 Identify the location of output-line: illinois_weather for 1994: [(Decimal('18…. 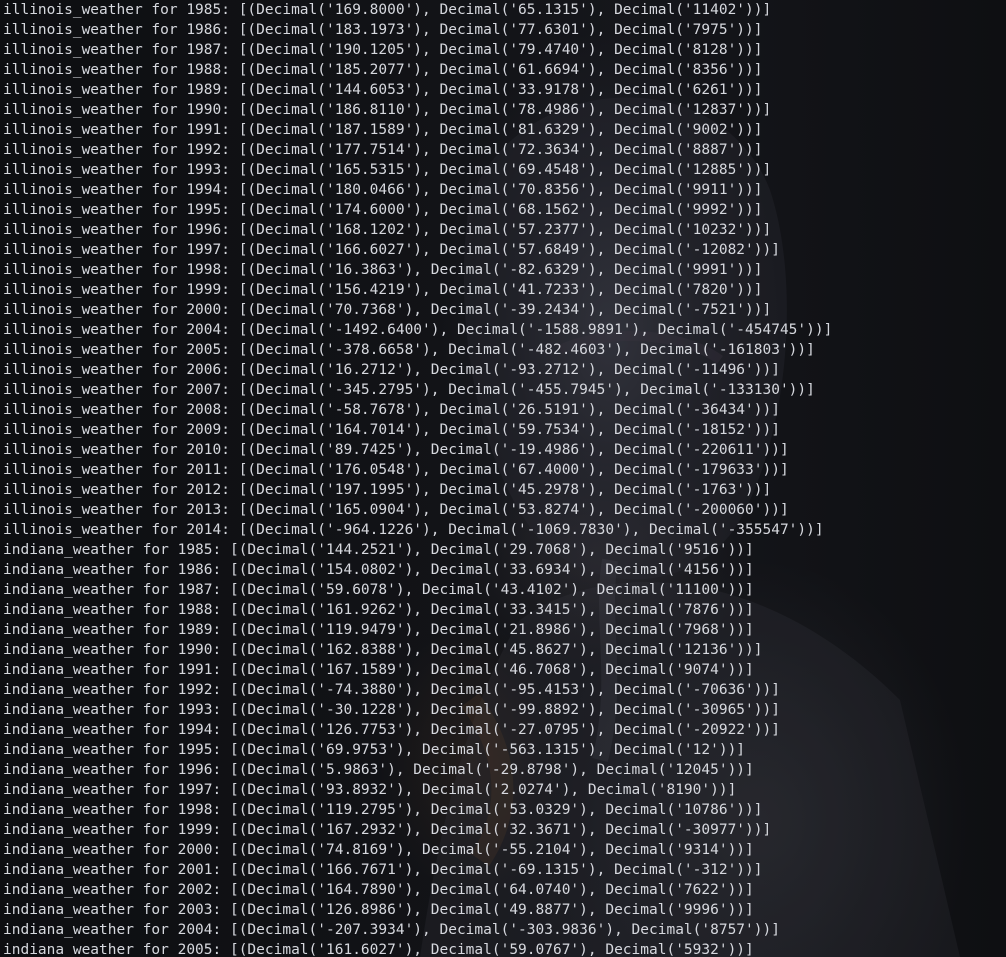
(383, 190).